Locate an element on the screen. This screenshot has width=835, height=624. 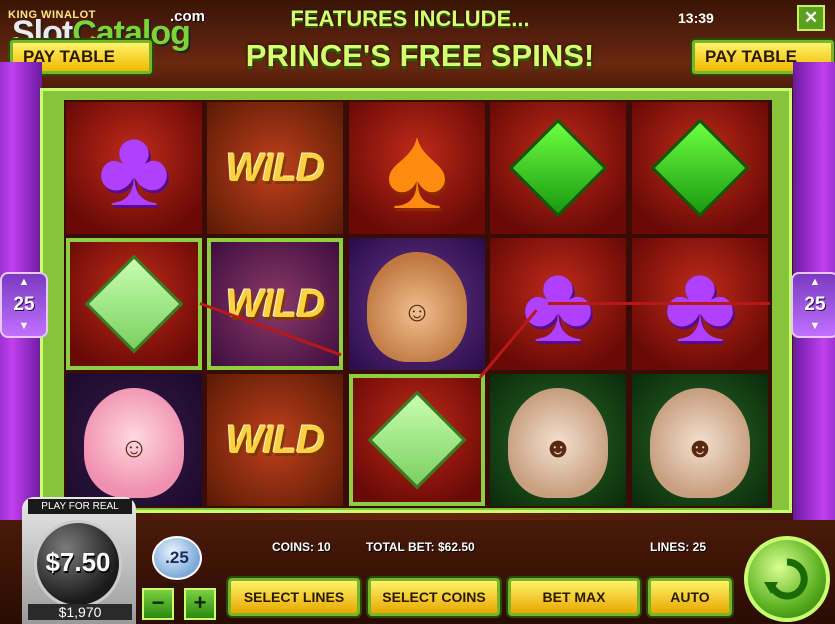
decrease-button: − is located at coordinates (158, 604).